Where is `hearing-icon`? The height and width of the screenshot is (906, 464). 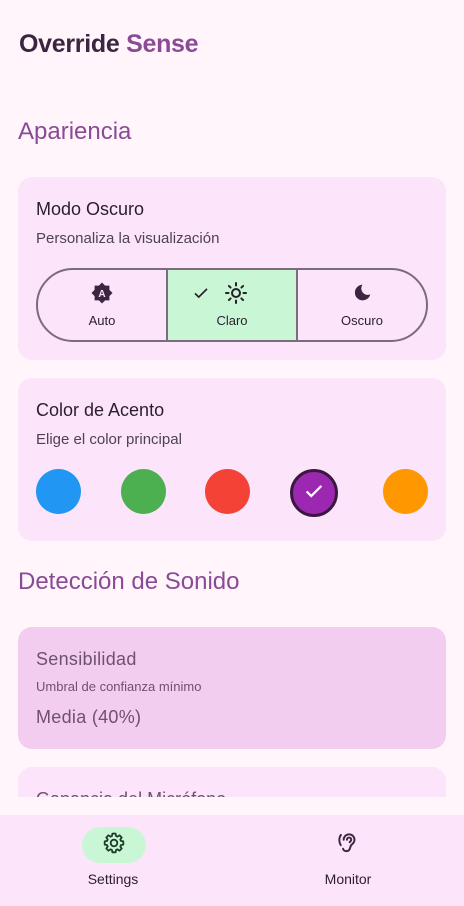 hearing-icon is located at coordinates (348, 845).